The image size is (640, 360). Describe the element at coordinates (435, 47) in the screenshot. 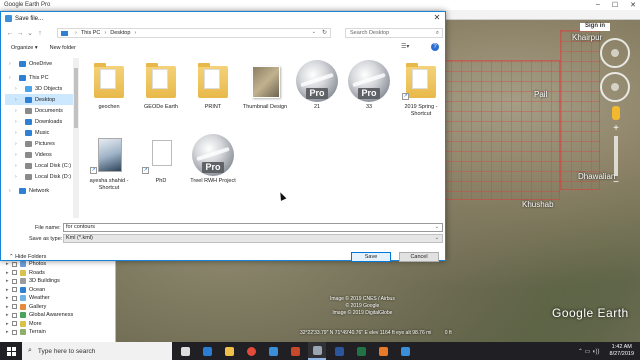

I see `help-icon: ?` at that location.